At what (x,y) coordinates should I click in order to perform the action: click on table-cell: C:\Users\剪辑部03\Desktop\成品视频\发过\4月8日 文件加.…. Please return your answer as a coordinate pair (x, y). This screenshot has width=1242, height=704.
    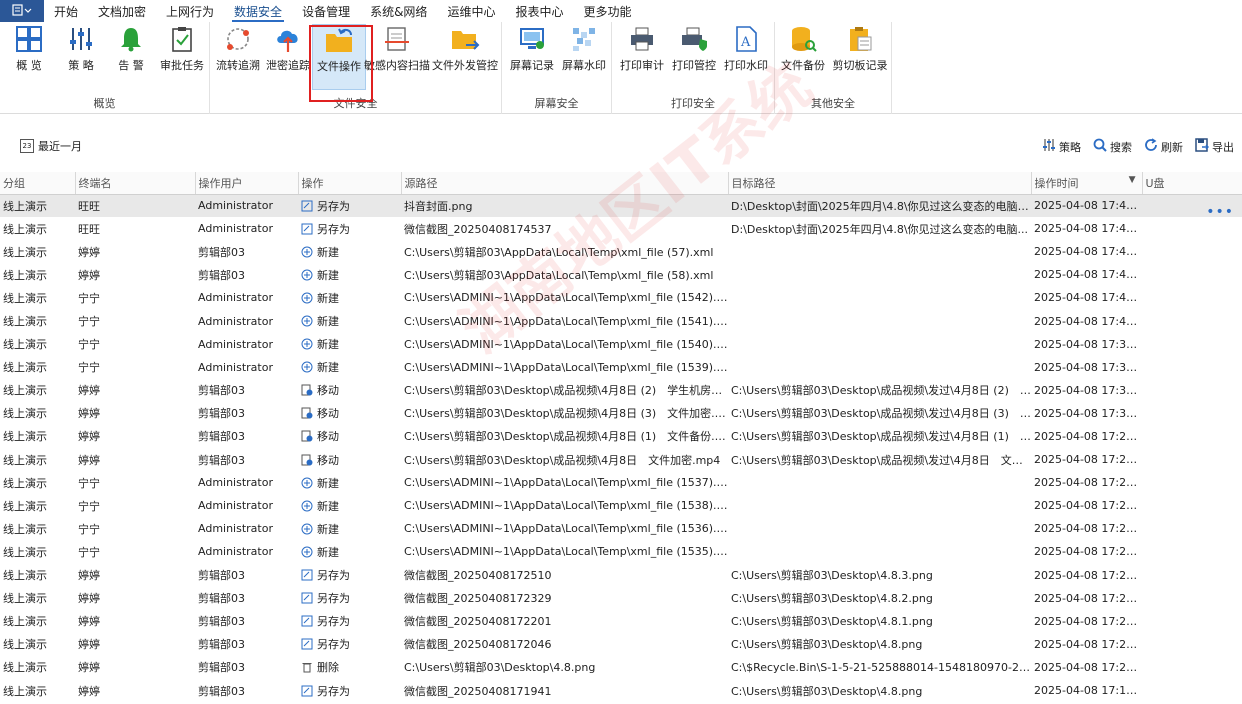
    Looking at the image, I should click on (881, 460).